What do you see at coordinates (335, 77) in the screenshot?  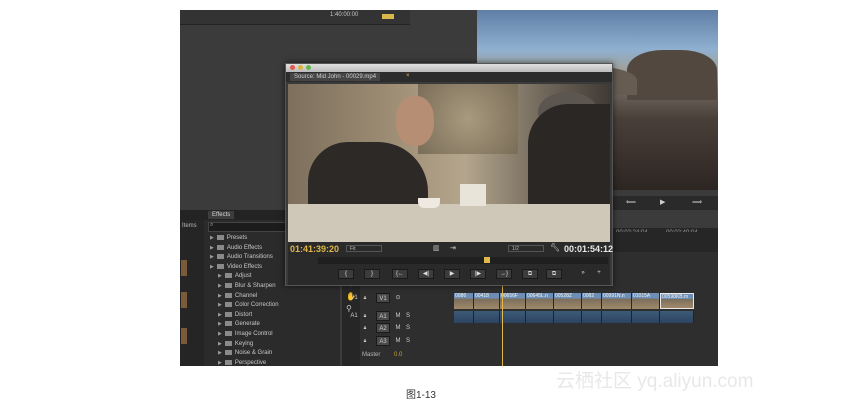 I see `tab-source: Source: Mid John - 00029.mp4` at bounding box center [335, 77].